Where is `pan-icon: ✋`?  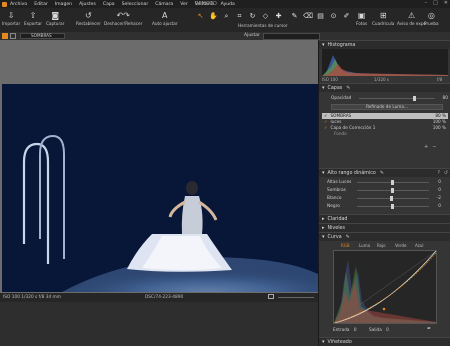
pan-icon: ✋ is located at coordinates (213, 16).